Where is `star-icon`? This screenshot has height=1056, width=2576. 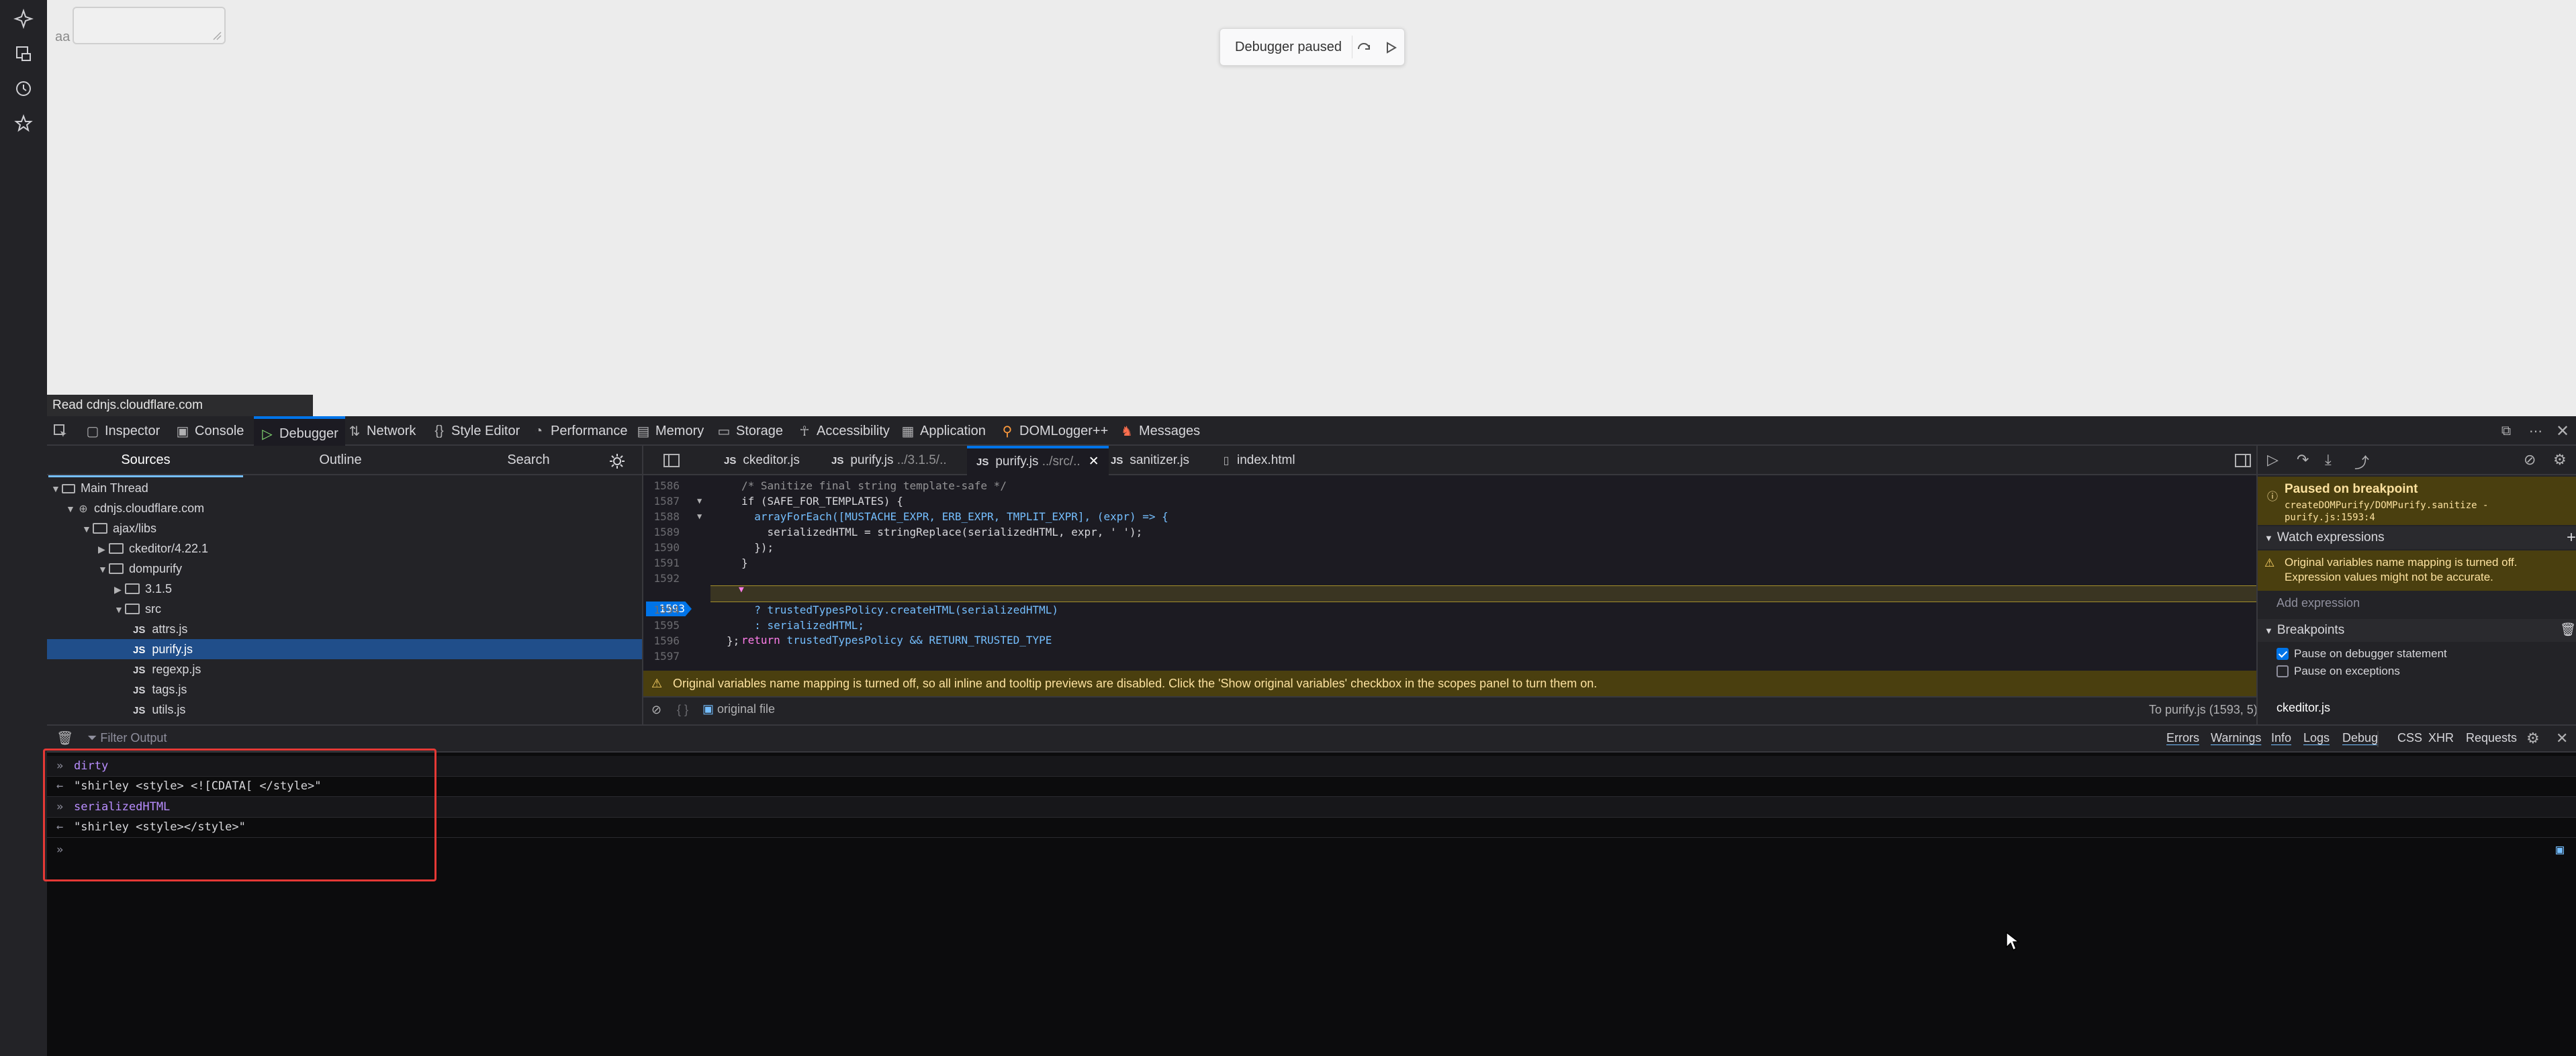
star-icon is located at coordinates (23, 123).